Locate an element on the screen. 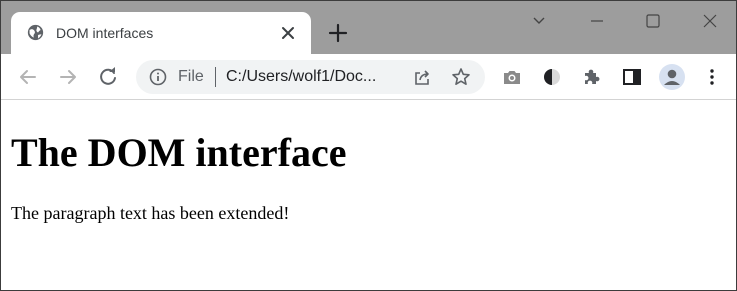 This screenshot has height=291, width=737. camera-icon is located at coordinates (512, 77).